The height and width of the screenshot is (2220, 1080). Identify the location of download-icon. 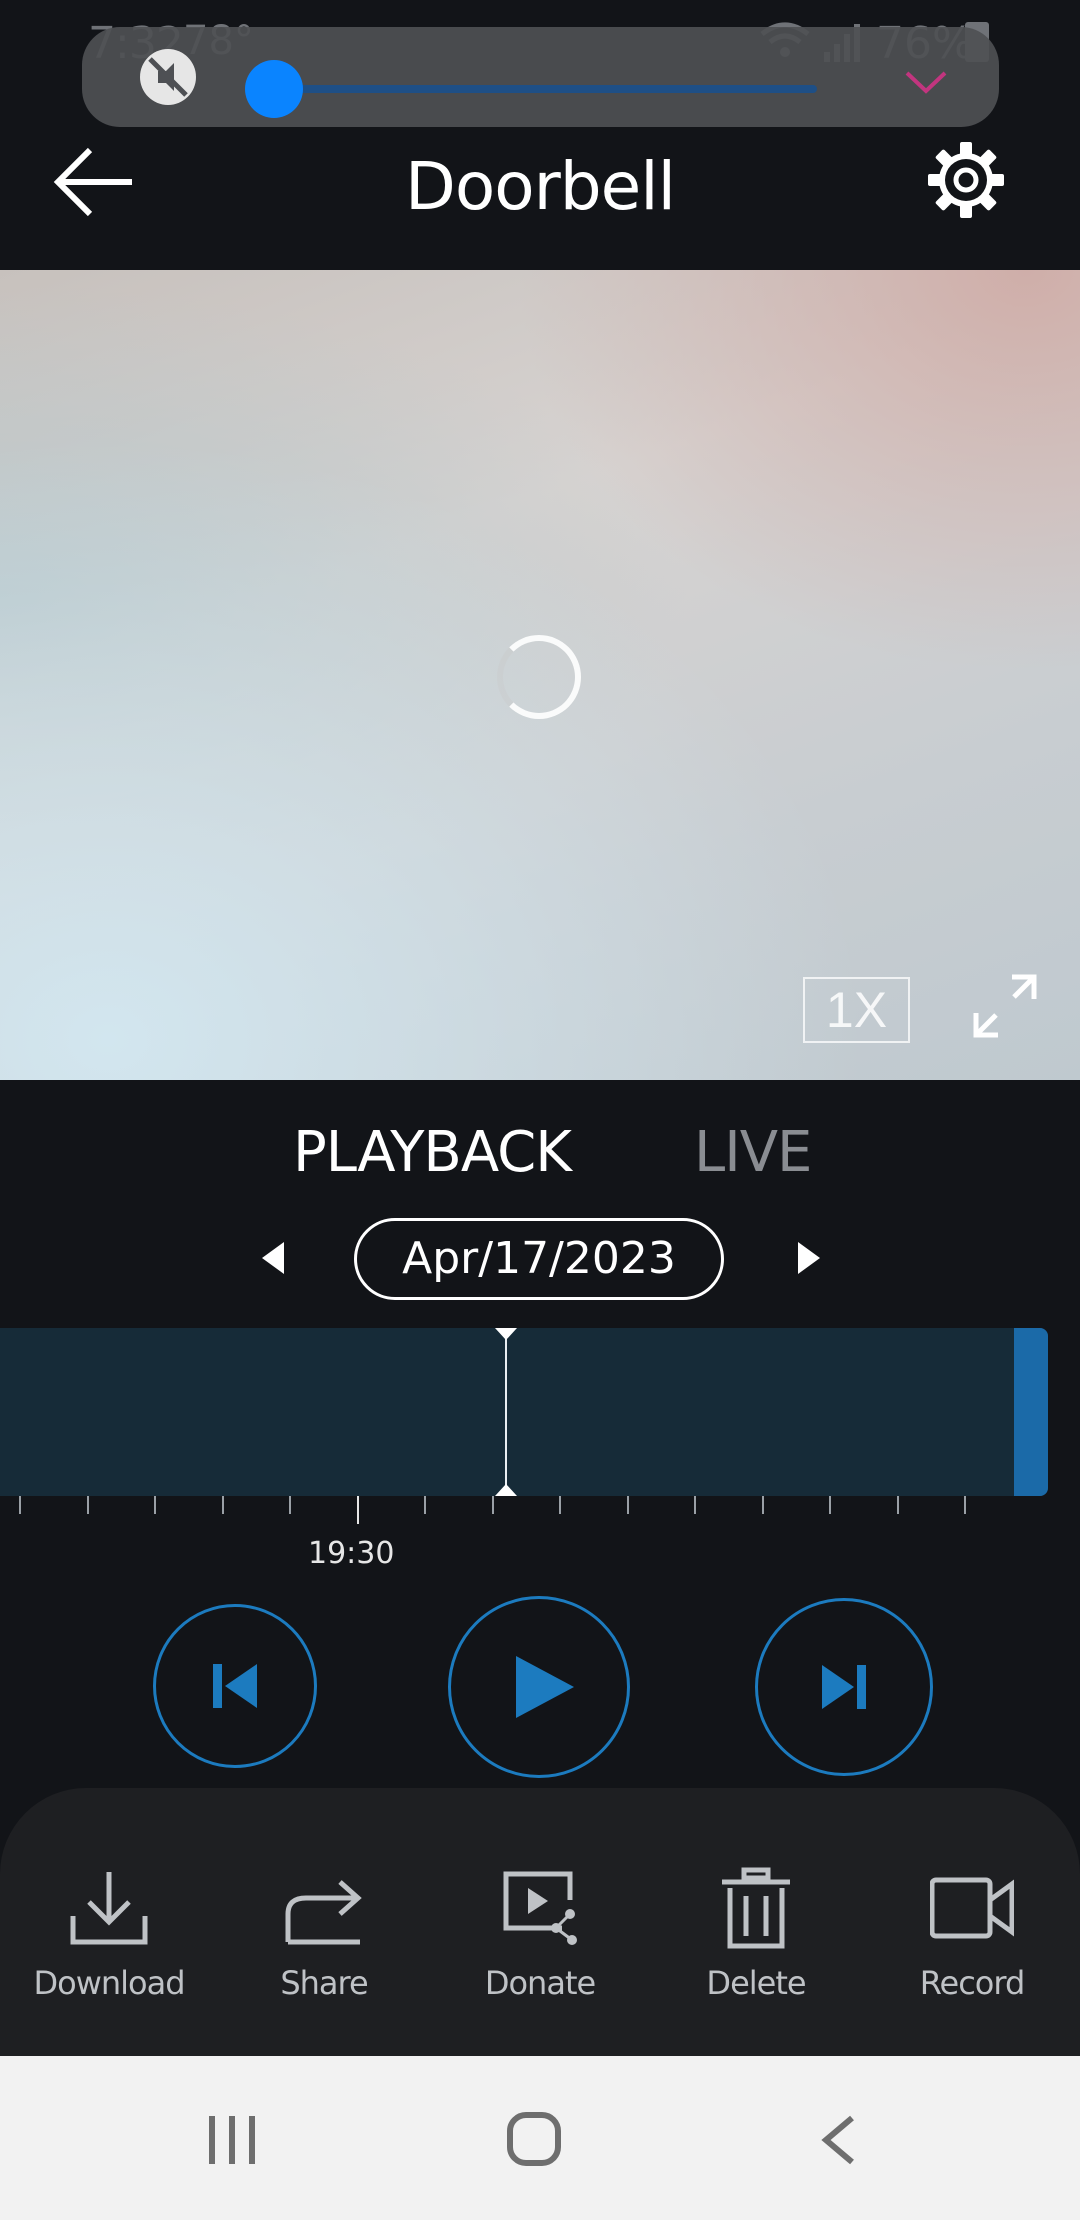
(109, 1908).